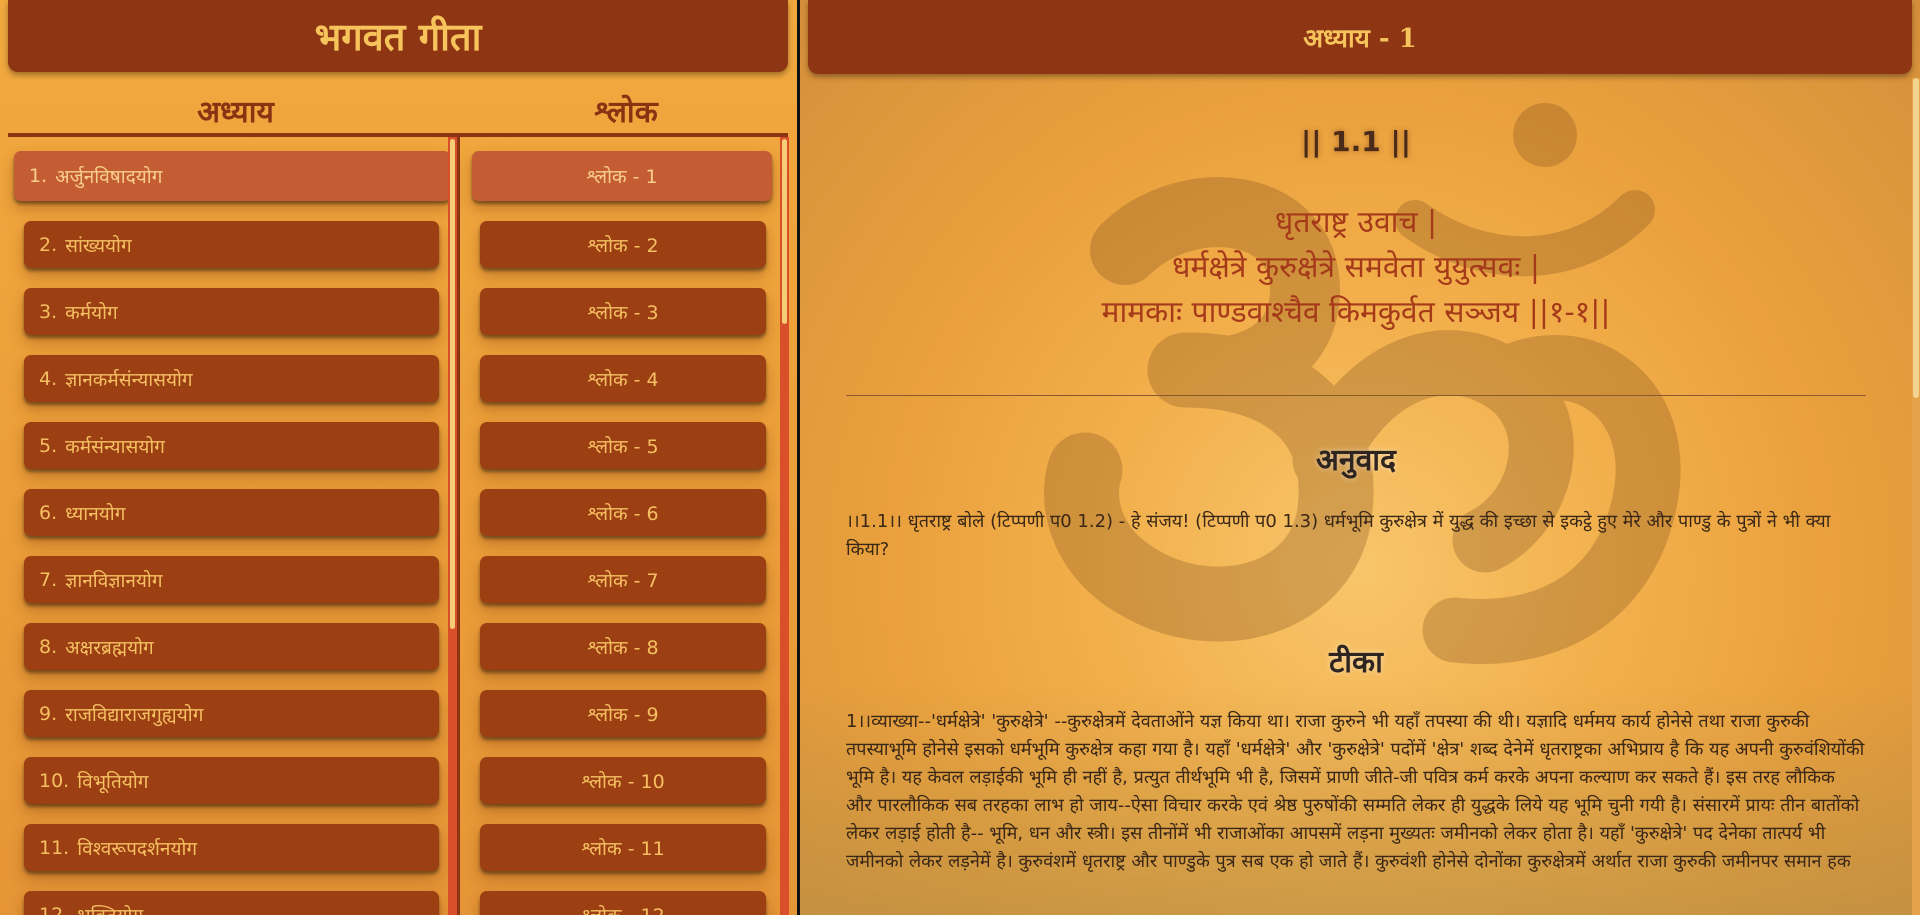  What do you see at coordinates (623, 579) in the screenshot?
I see `shloka-item: श्लोक - 7` at bounding box center [623, 579].